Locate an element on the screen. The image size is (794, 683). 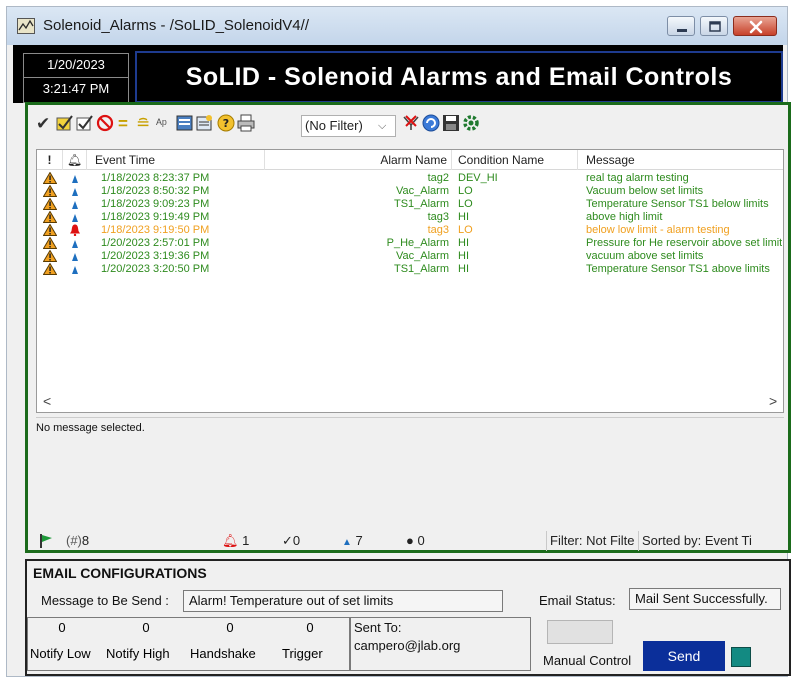
event-time-cell: 1/18/2023 9:19:49 PM is located at coordinates (155, 217).